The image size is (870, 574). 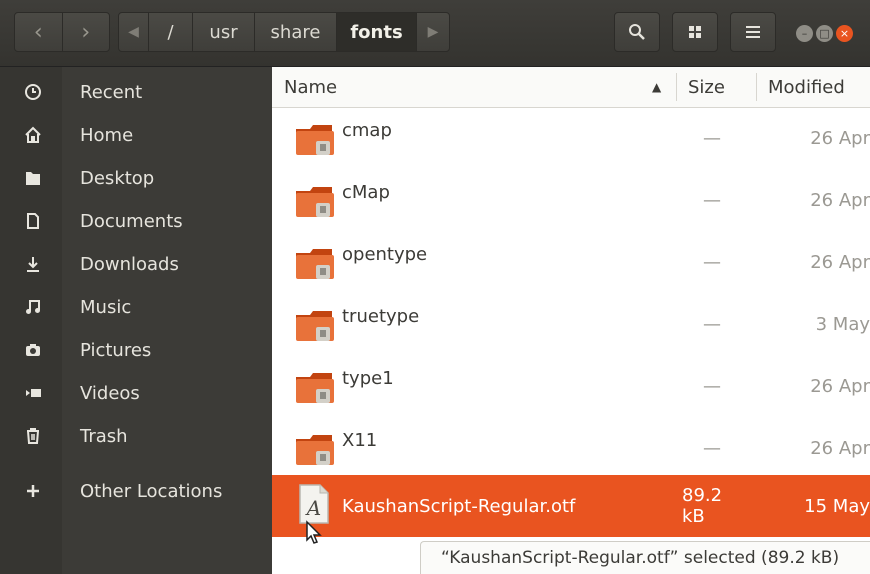 I want to click on download-icon, so click(x=33, y=264).